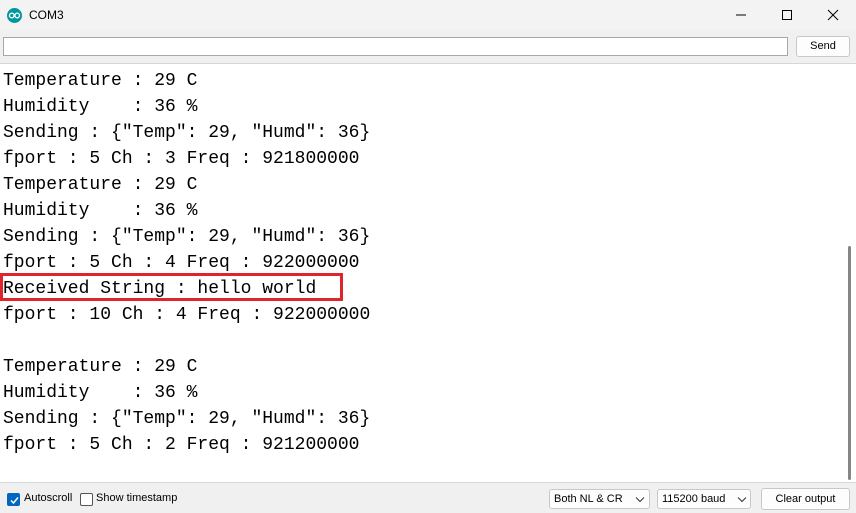  Describe the element at coordinates (395, 46) in the screenshot. I see `send-input` at that location.